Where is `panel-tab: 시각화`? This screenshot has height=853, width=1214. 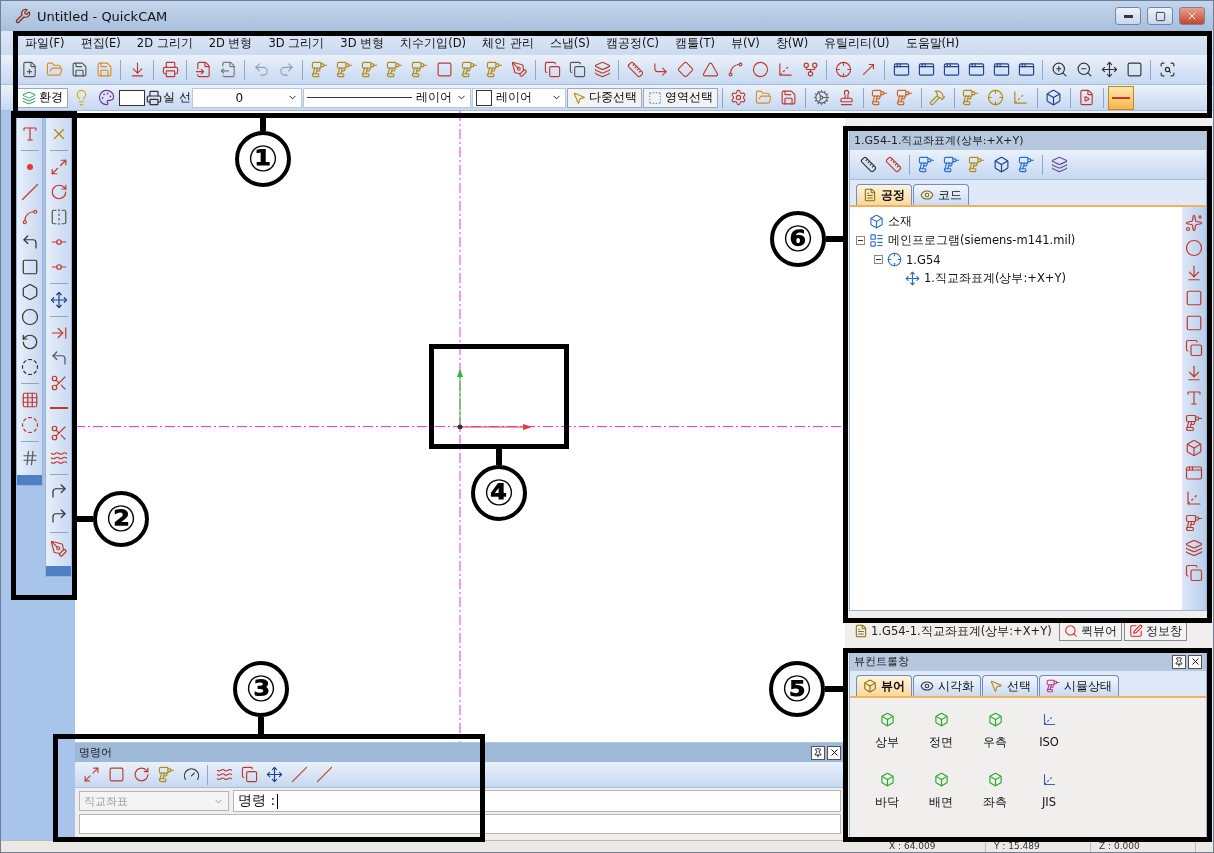 panel-tab: 시각화 is located at coordinates (947, 685).